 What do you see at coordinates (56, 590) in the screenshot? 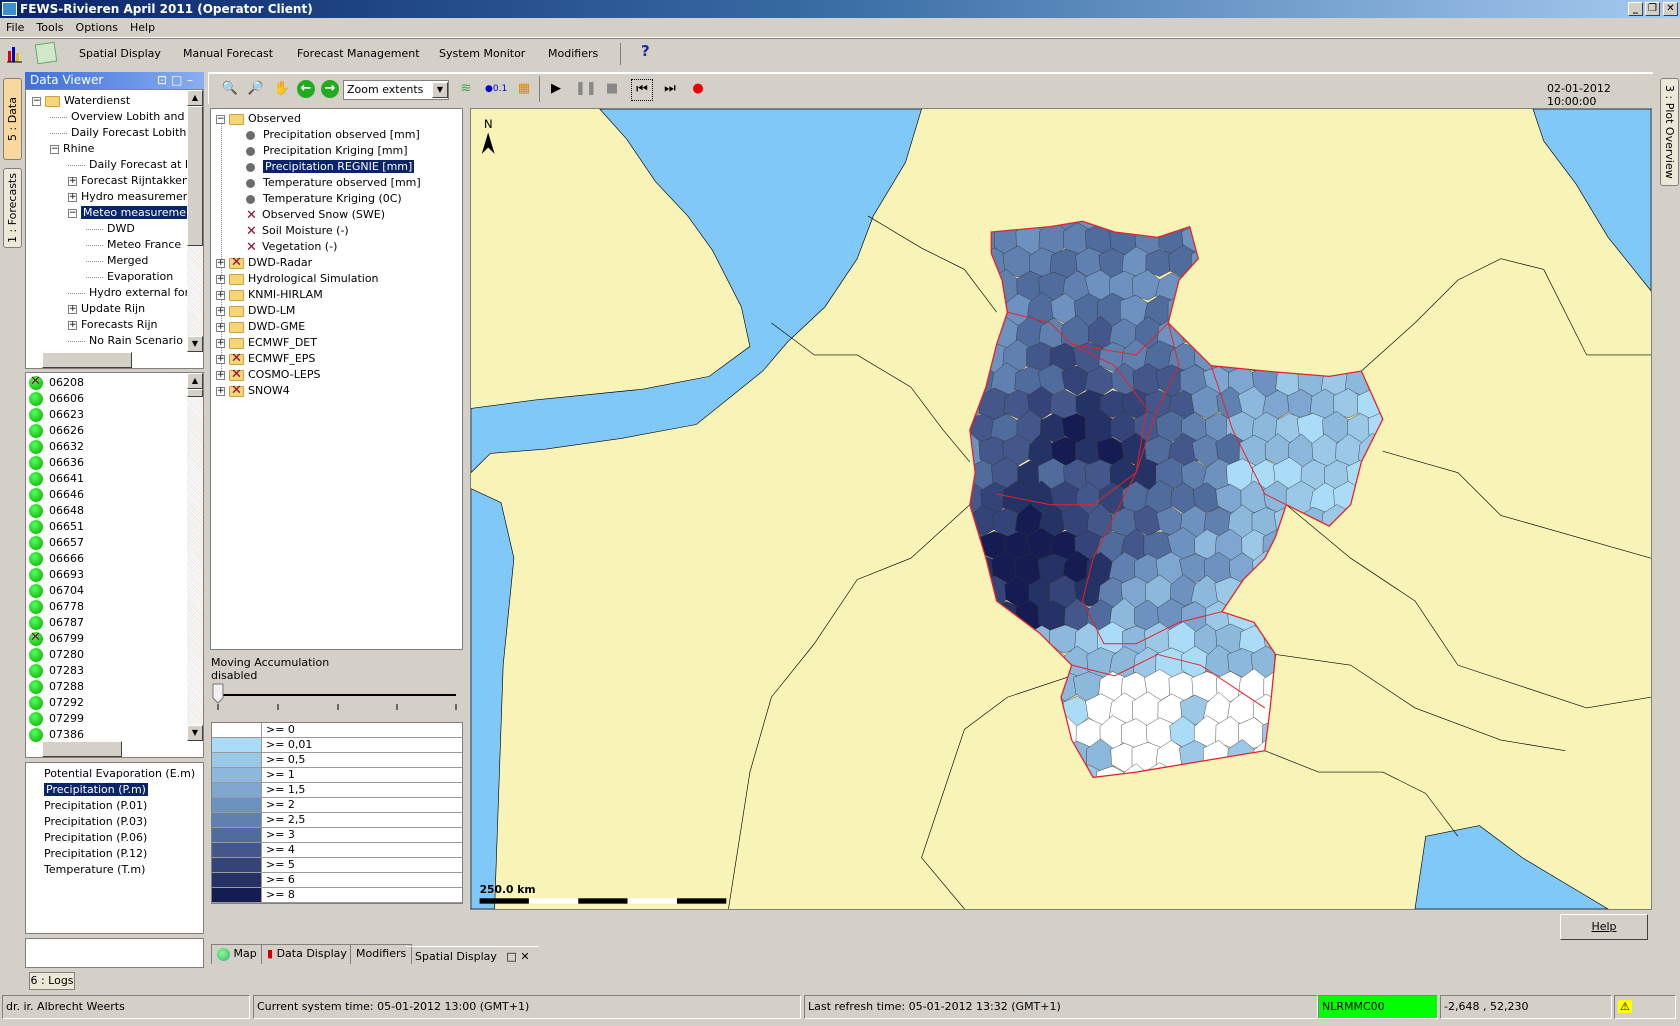
I see `location-item: 06704` at bounding box center [56, 590].